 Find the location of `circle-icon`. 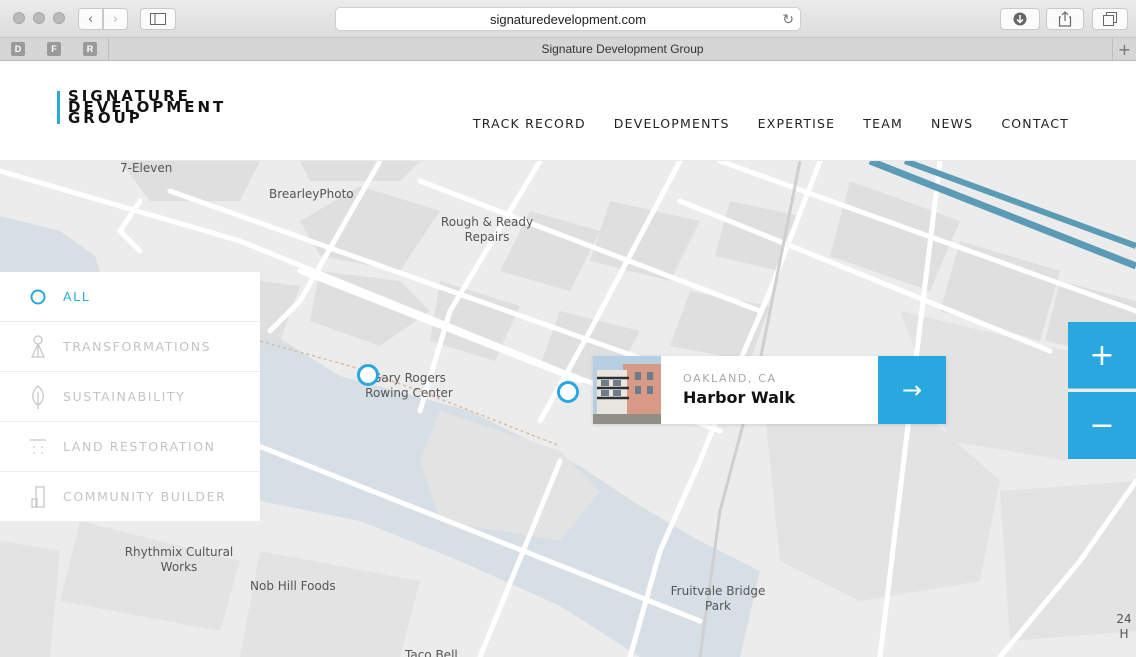

circle-icon is located at coordinates (38, 297).